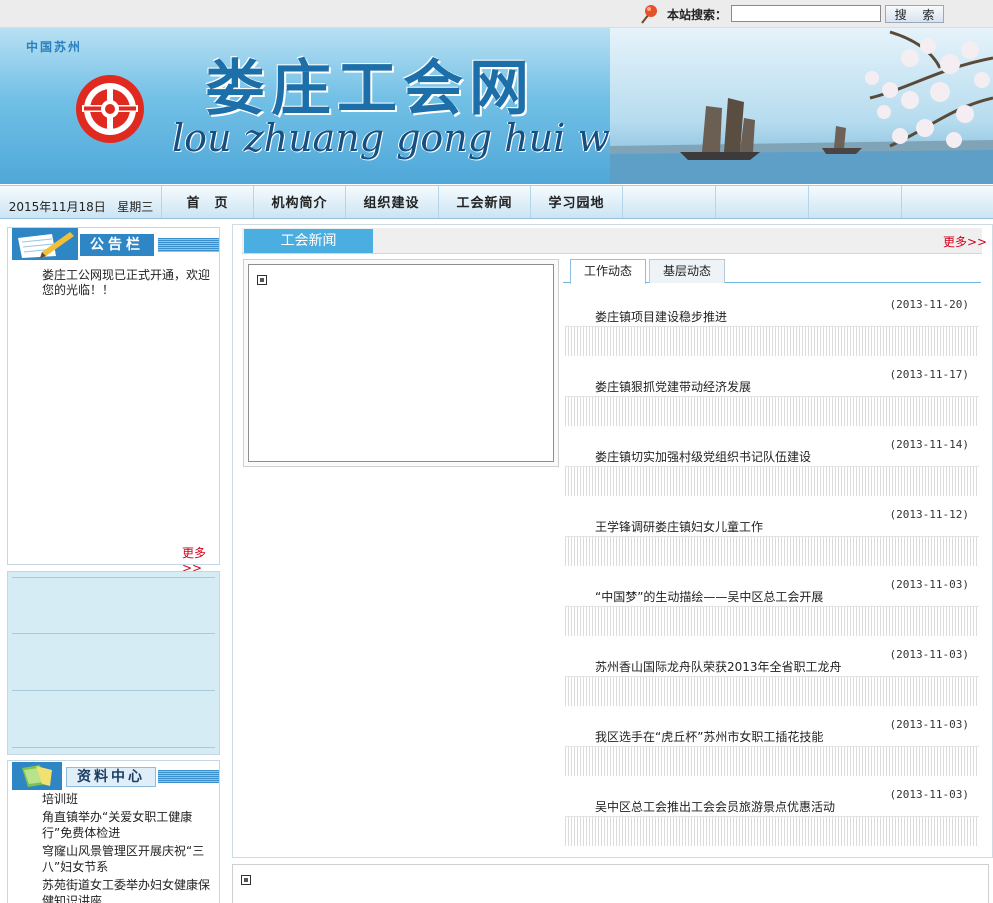 The width and height of the screenshot is (993, 903). I want to click on news-item: (2013-11-03) “中国梦”的生动描绘——吴中区总工会开展, so click(771, 611).